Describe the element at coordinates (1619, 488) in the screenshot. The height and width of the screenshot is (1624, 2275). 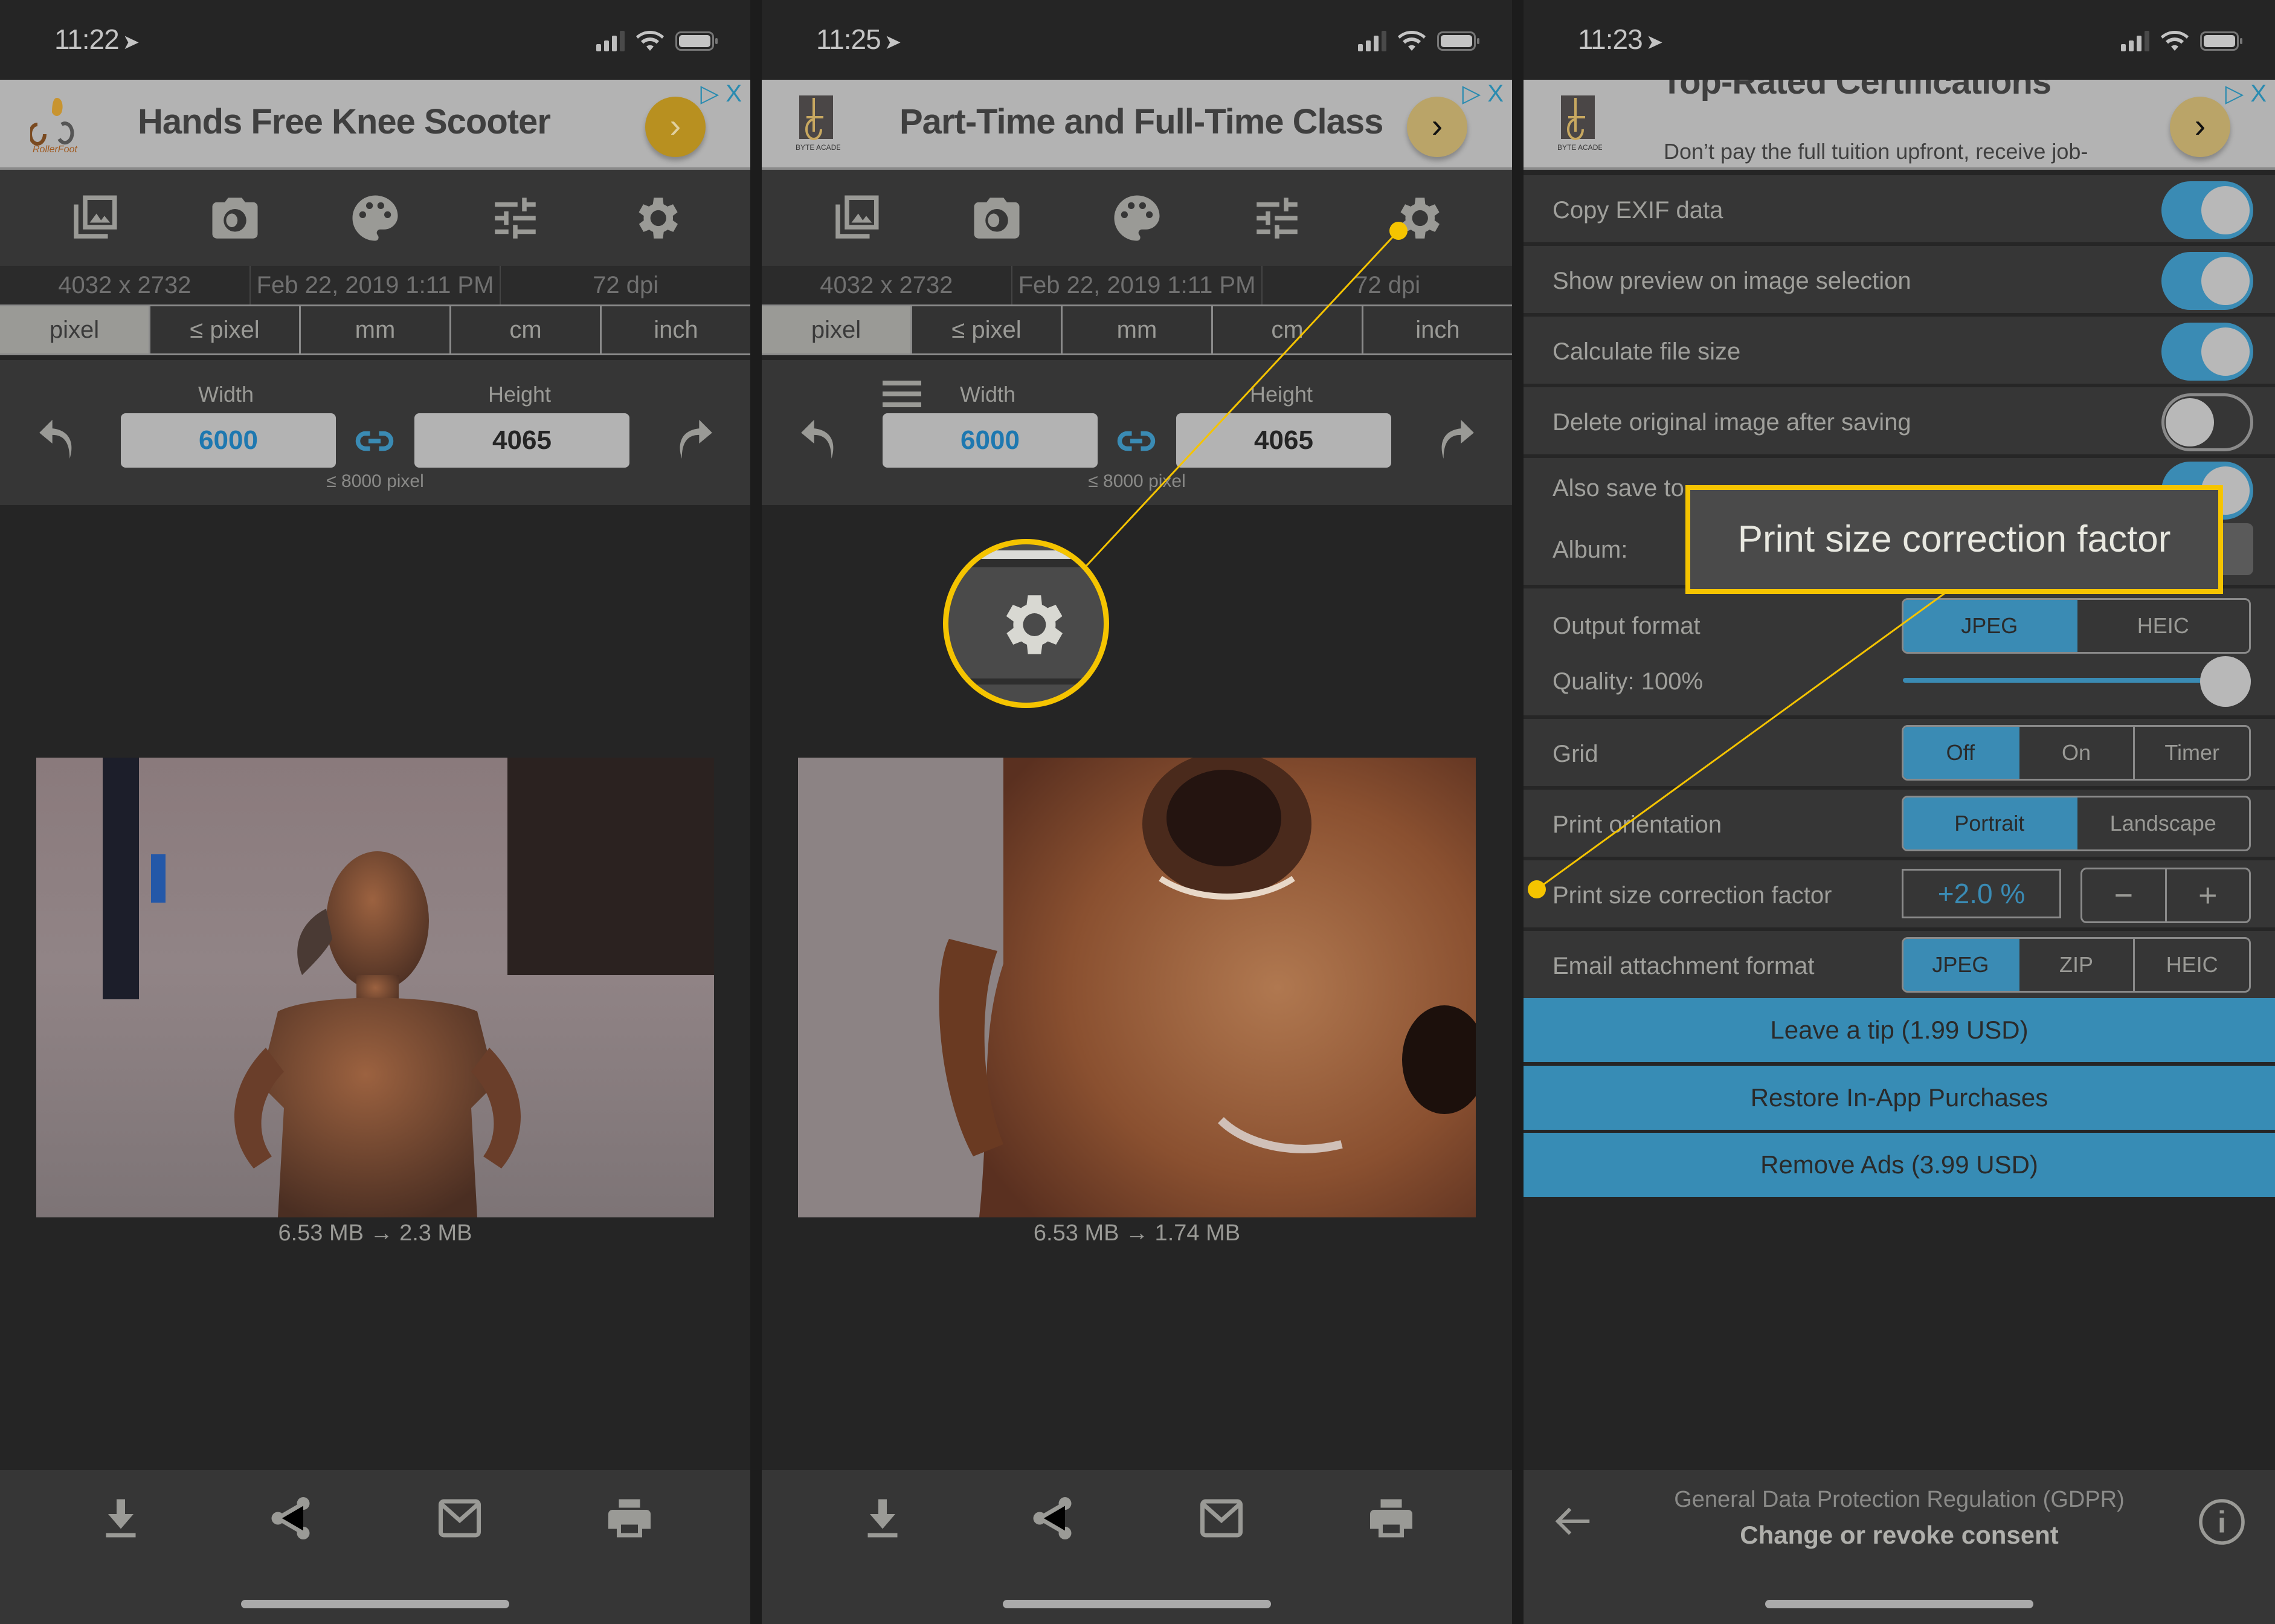
I see `setting-label: Also save to` at that location.